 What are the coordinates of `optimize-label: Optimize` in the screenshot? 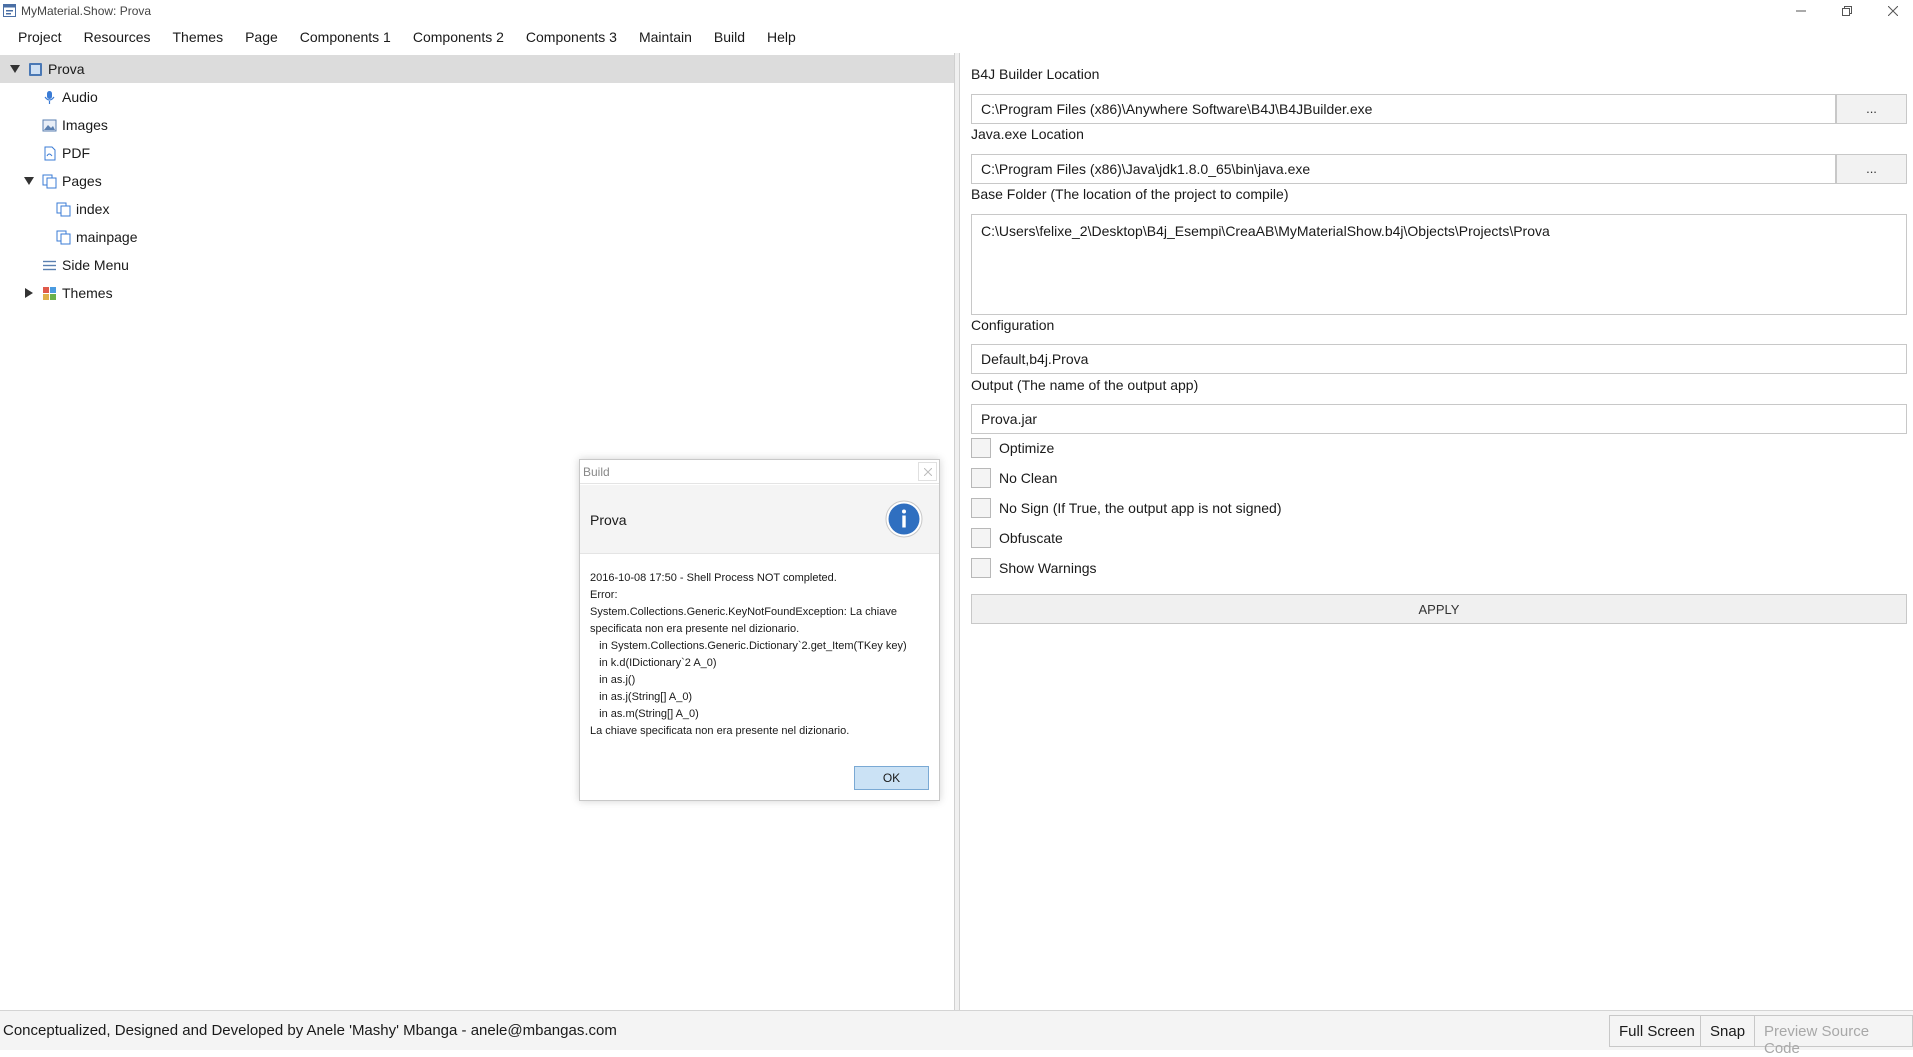 It's located at (1027, 448).